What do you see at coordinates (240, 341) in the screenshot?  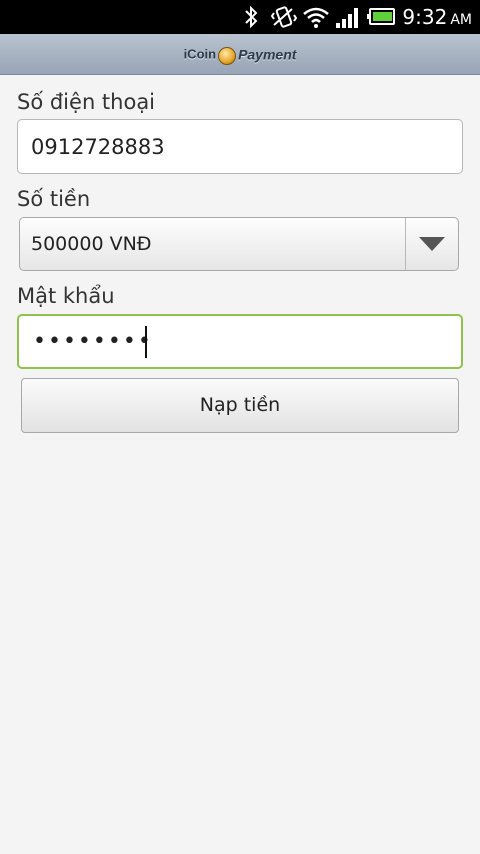 I see `password-input: ••••••••` at bounding box center [240, 341].